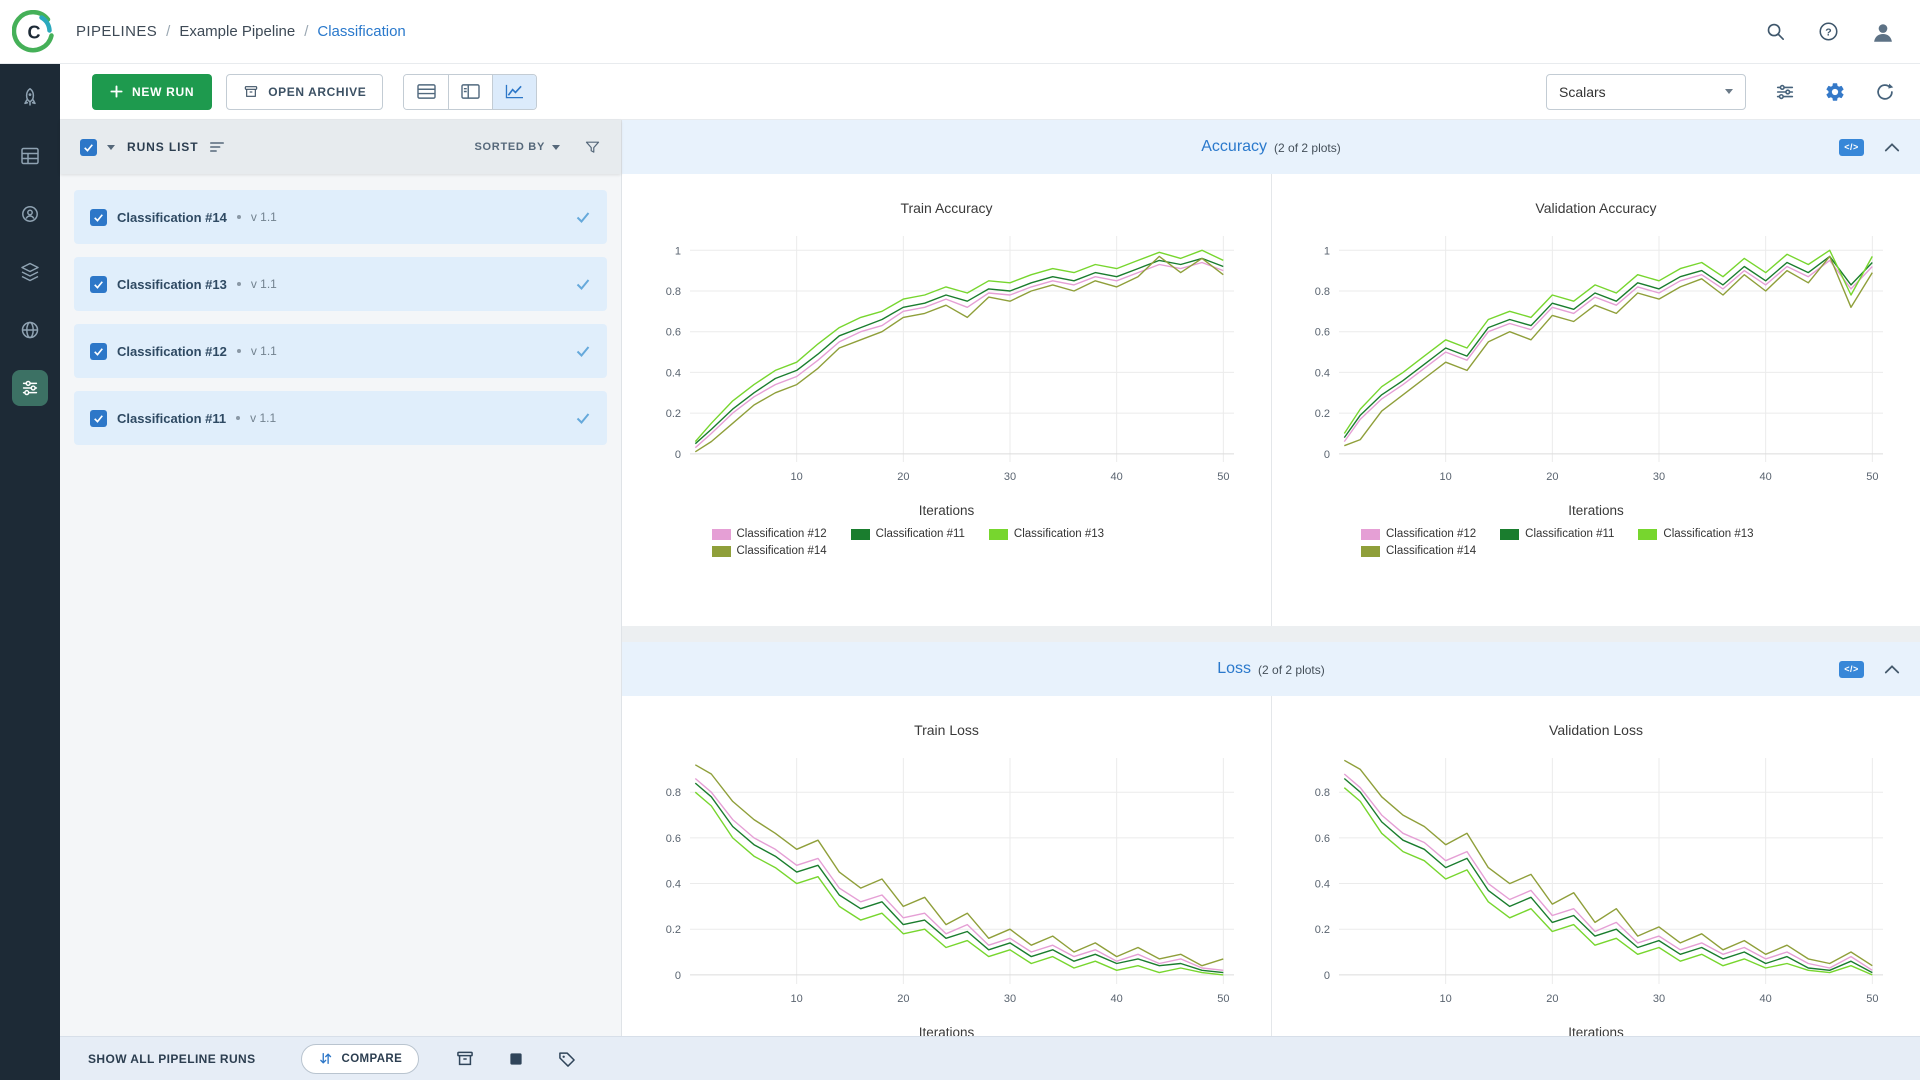 Image resolution: width=1920 pixels, height=1080 pixels. I want to click on svg-text: 30, so click(1659, 999).